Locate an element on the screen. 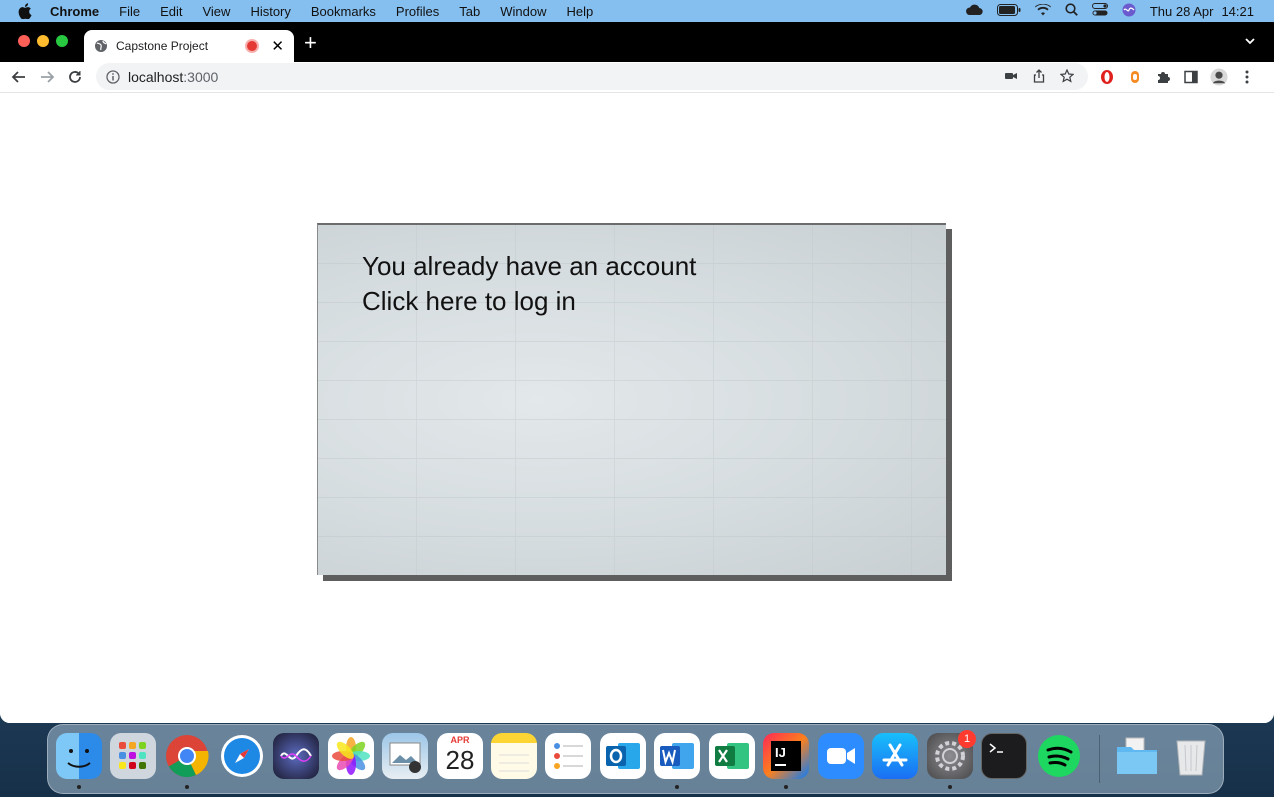 The width and height of the screenshot is (1274, 797). finder-icon is located at coordinates (79, 756).